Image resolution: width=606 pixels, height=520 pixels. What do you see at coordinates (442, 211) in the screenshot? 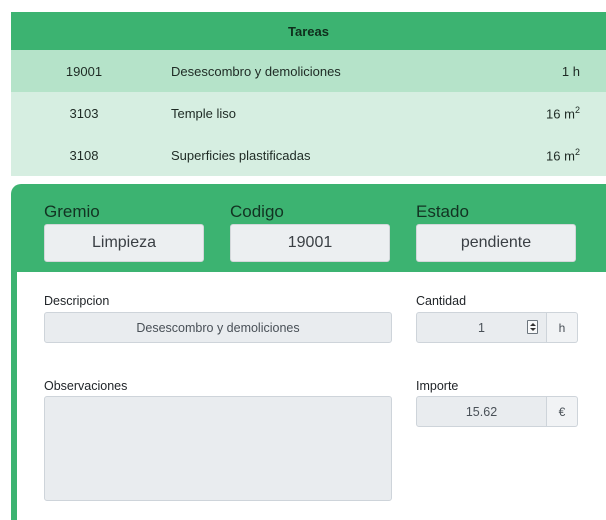
I see `estado-label: Estado` at bounding box center [442, 211].